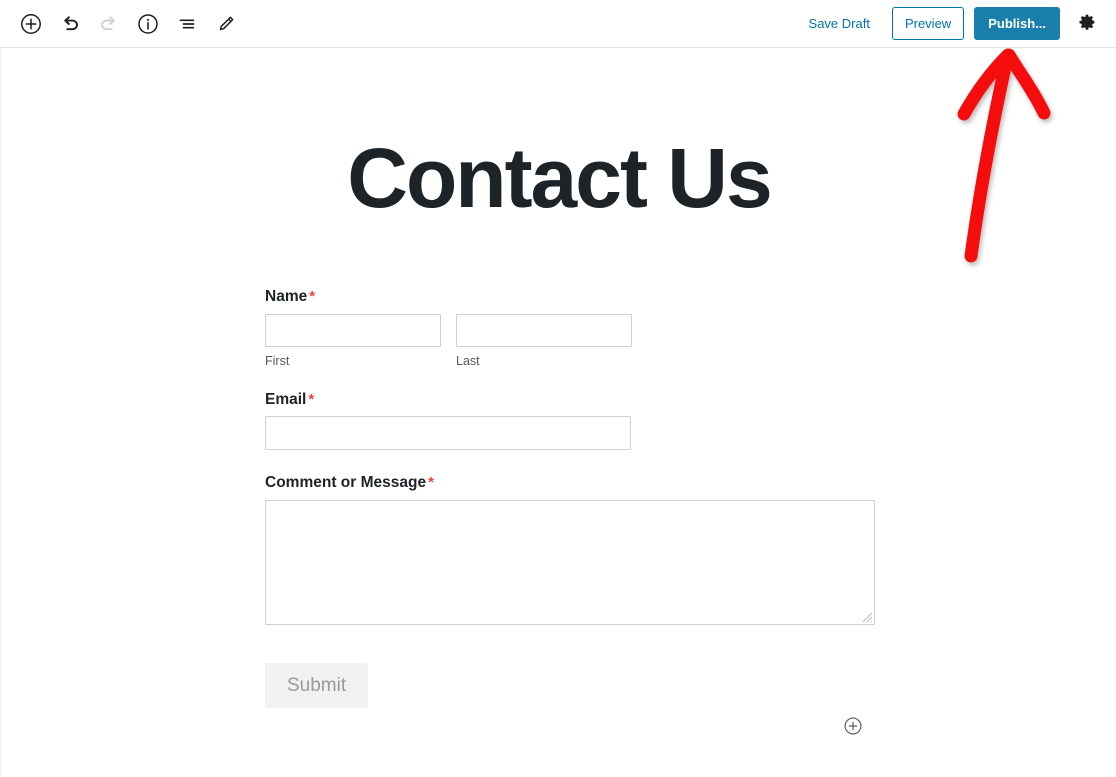  Describe the element at coordinates (312, 296) in the screenshot. I see `name-required-marker: *` at that location.